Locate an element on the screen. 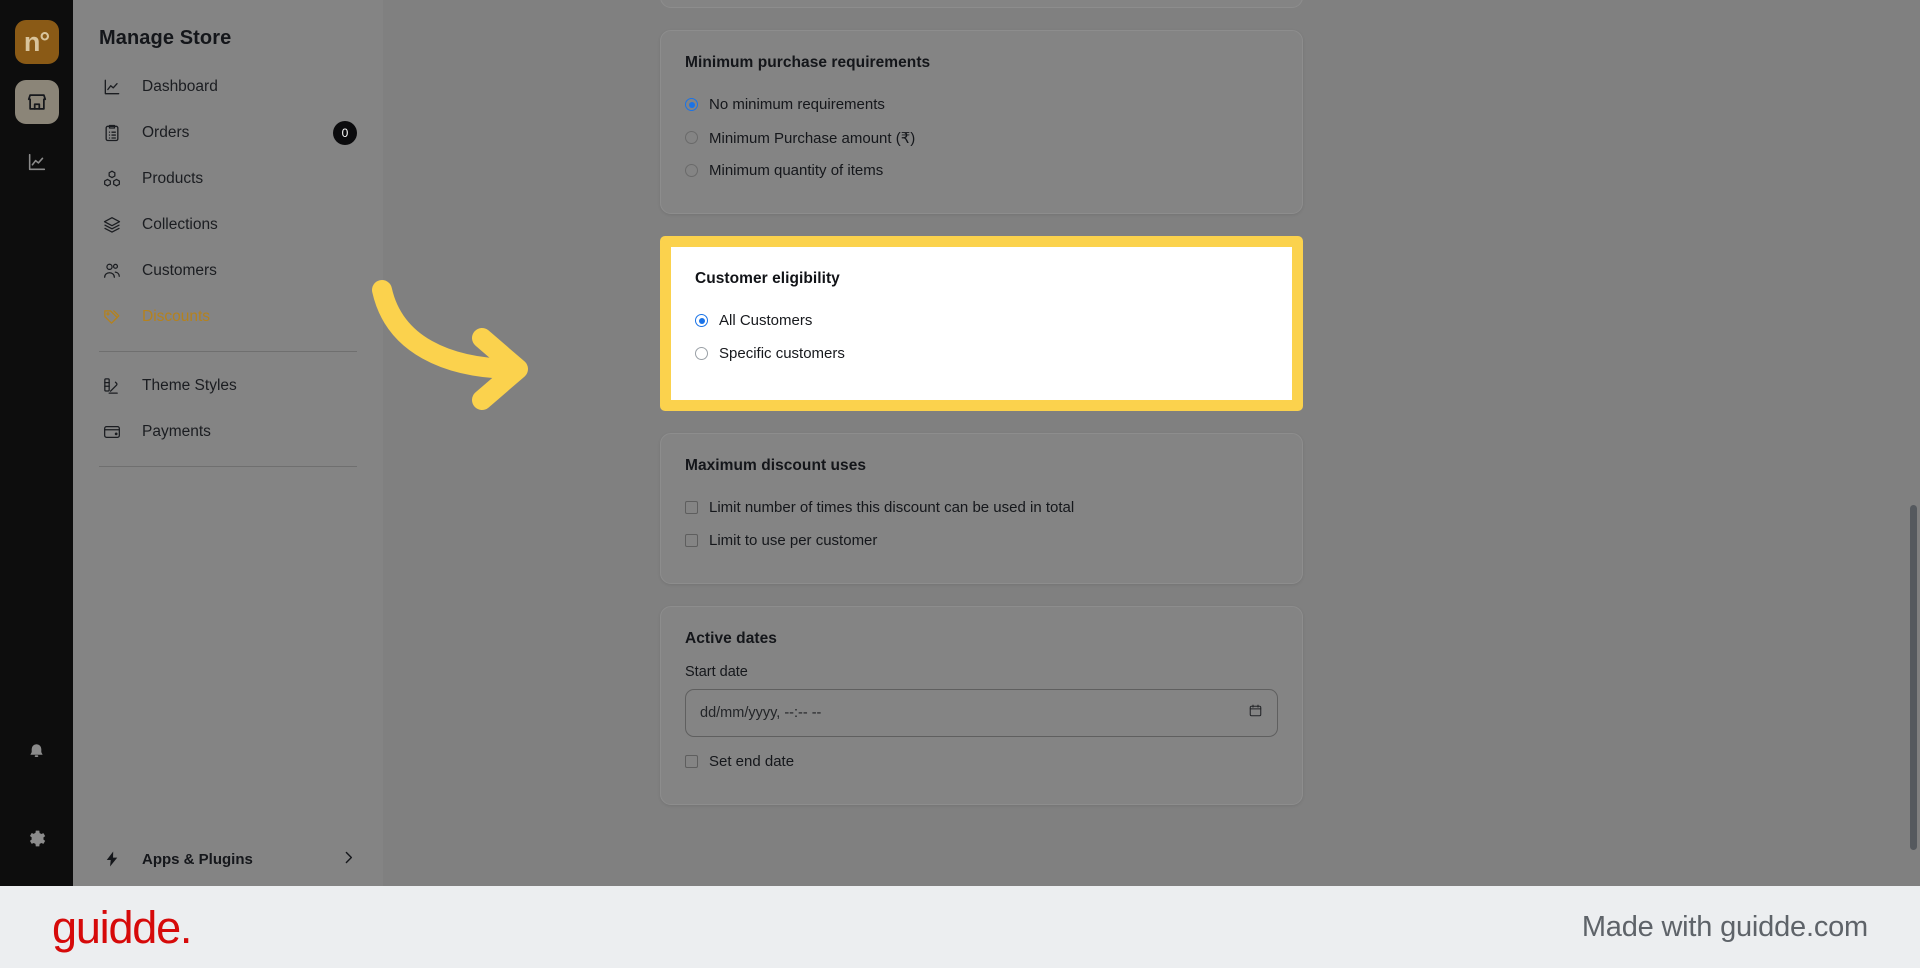 The height and width of the screenshot is (968, 1920). start-date-label: Start date is located at coordinates (716, 672).